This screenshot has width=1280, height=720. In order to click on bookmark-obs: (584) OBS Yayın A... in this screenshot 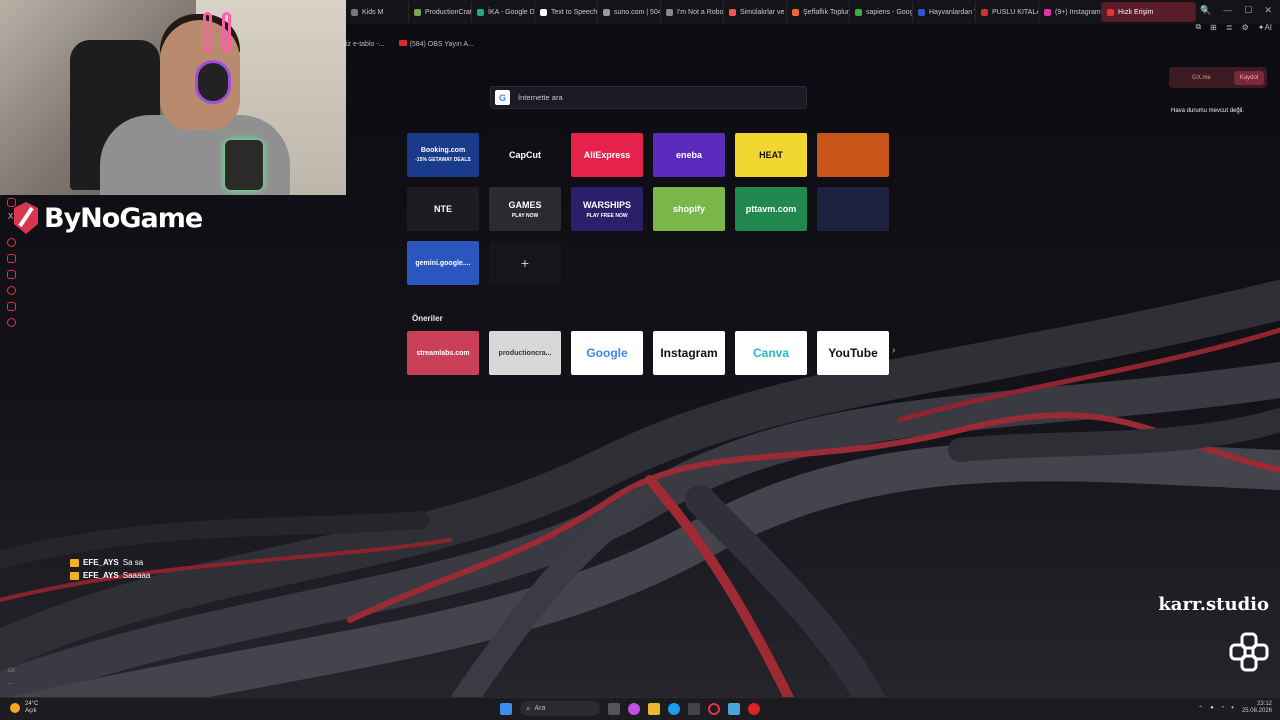, I will do `click(436, 44)`.